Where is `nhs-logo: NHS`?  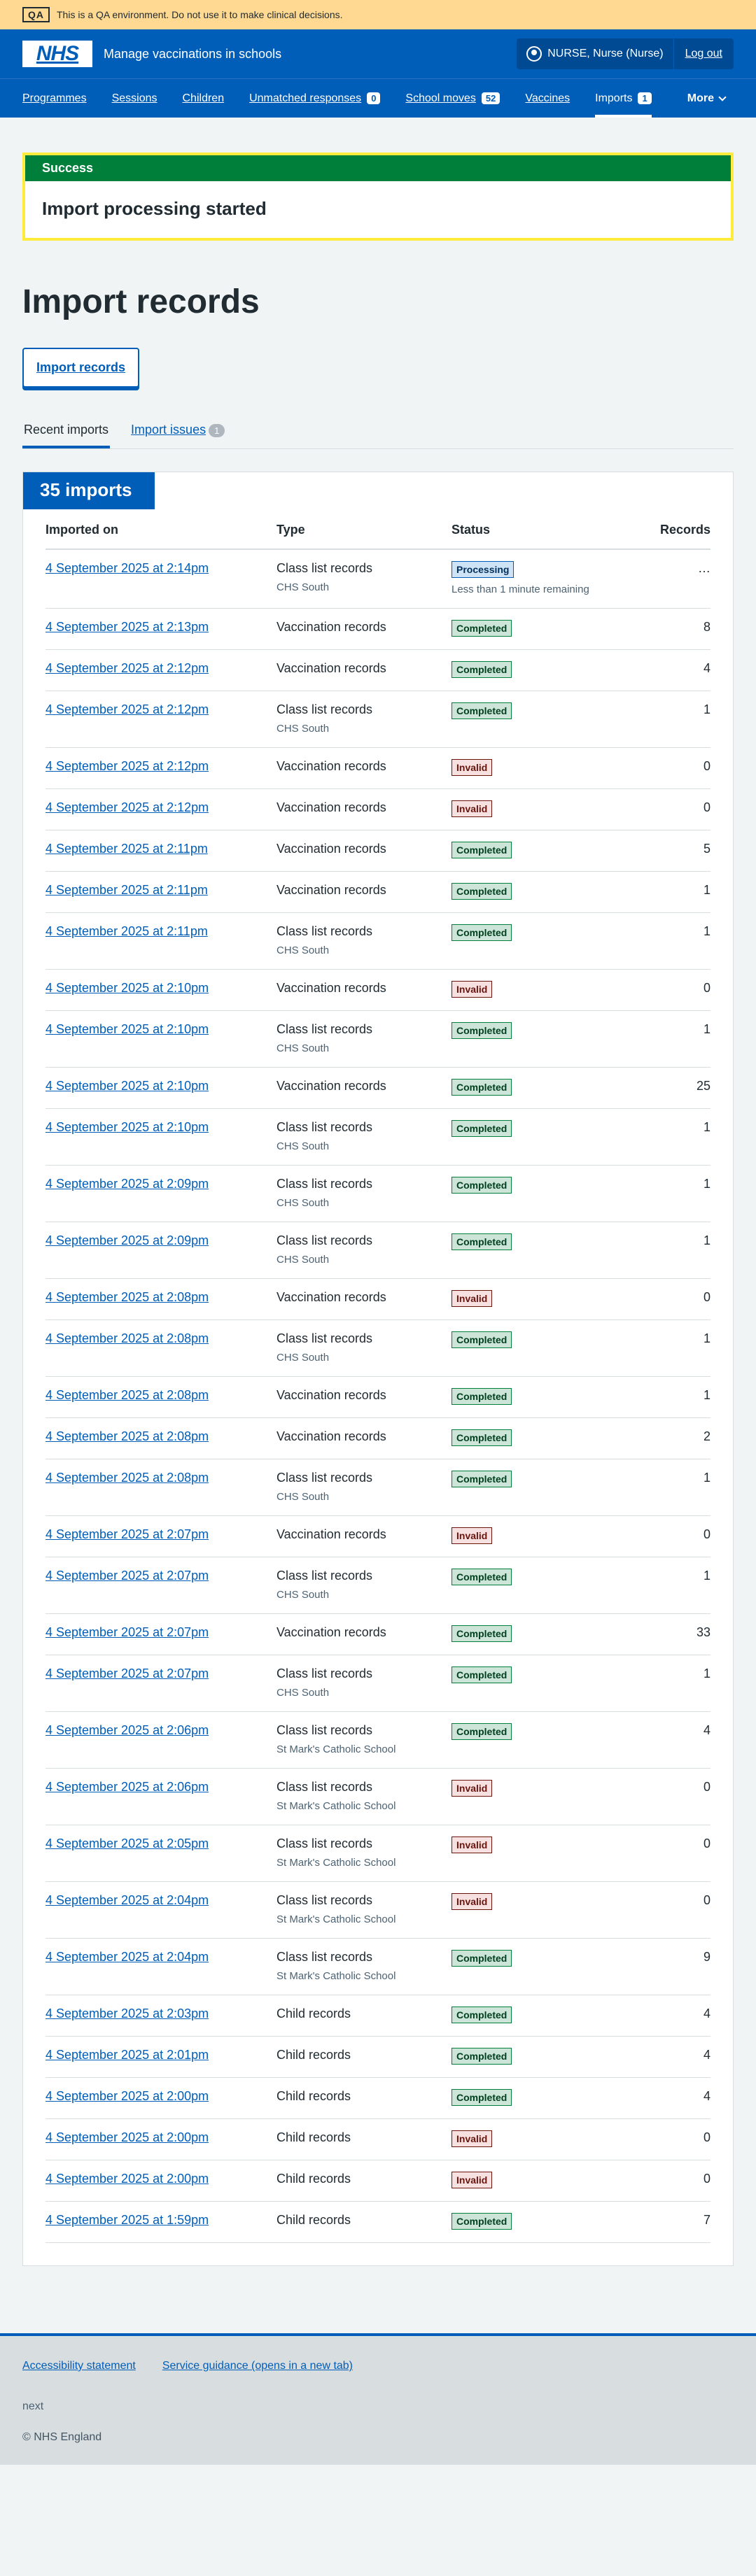 nhs-logo: NHS is located at coordinates (57, 54).